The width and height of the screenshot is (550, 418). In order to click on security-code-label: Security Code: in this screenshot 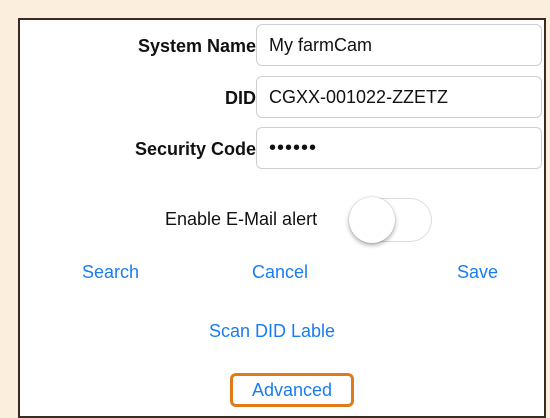, I will do `click(198, 149)`.